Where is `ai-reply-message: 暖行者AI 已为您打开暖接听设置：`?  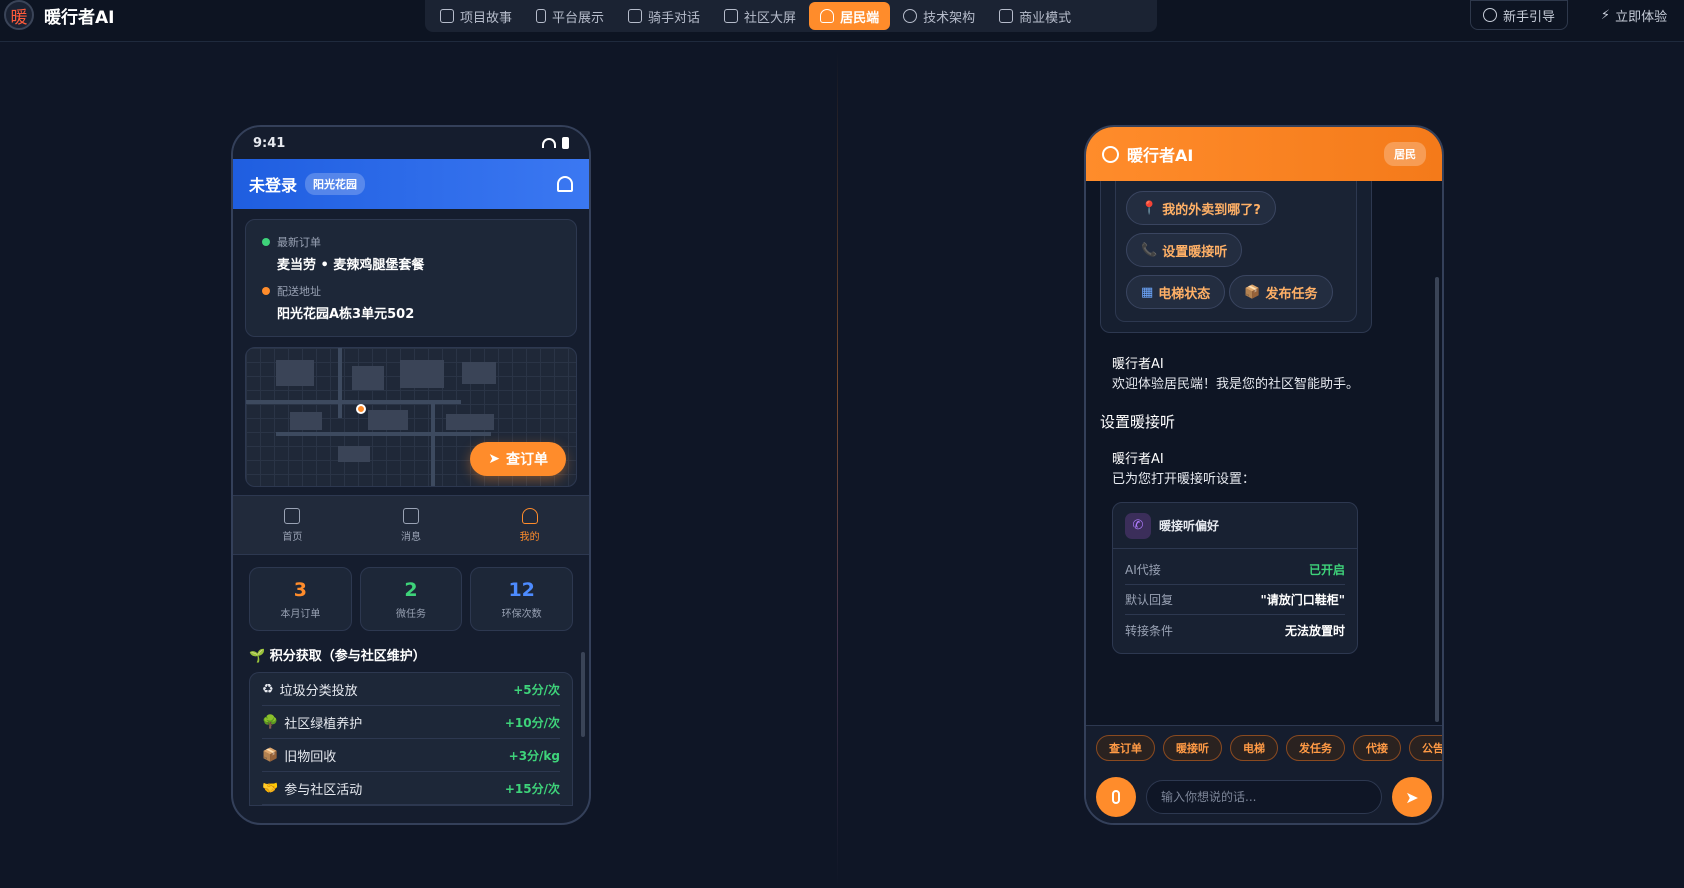 ai-reply-message: 暖行者AI 已为您打开暖接听设置： is located at coordinates (1184, 469).